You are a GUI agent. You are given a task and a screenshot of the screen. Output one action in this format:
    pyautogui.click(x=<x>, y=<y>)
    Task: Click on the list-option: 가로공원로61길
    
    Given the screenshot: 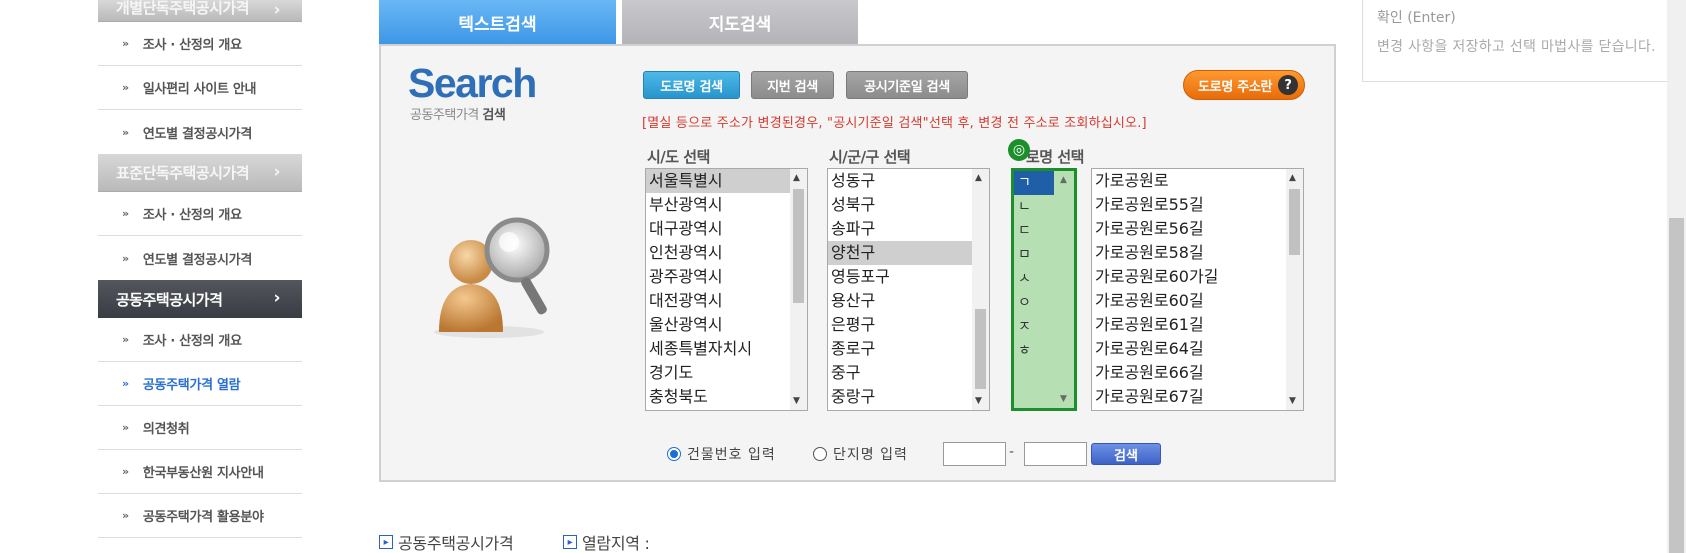 What is the action you would take?
    pyautogui.click(x=1197, y=325)
    